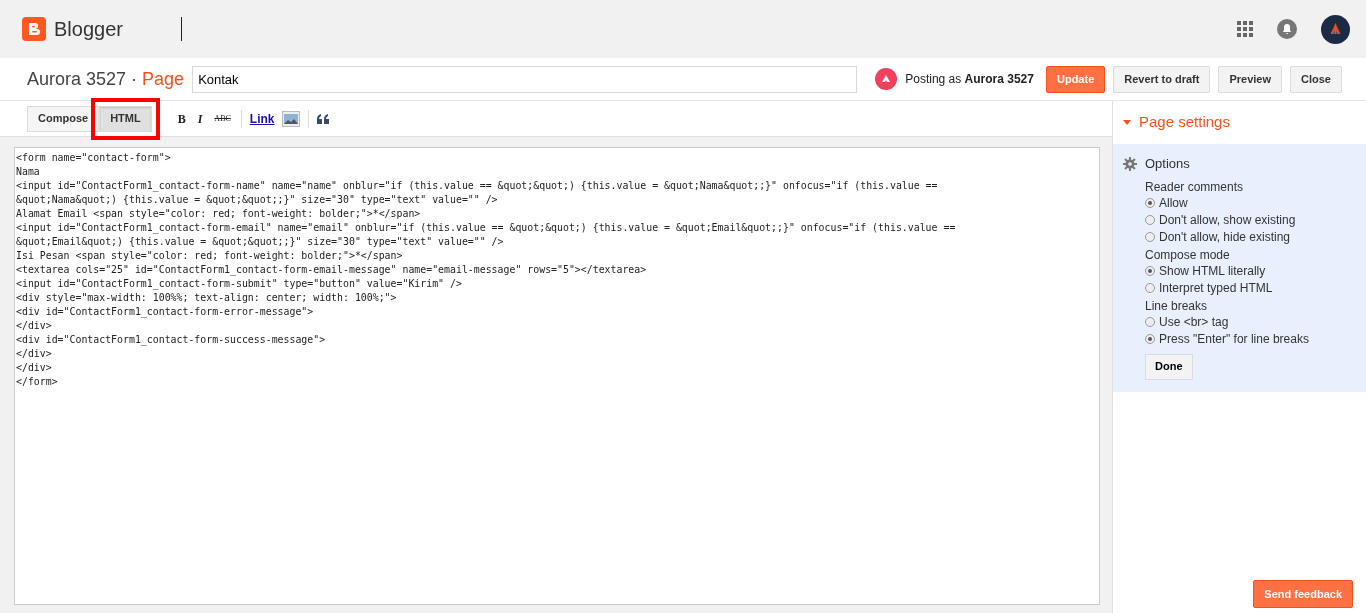 Image resolution: width=1366 pixels, height=613 pixels. What do you see at coordinates (323, 118) in the screenshot?
I see `quote-icon` at bounding box center [323, 118].